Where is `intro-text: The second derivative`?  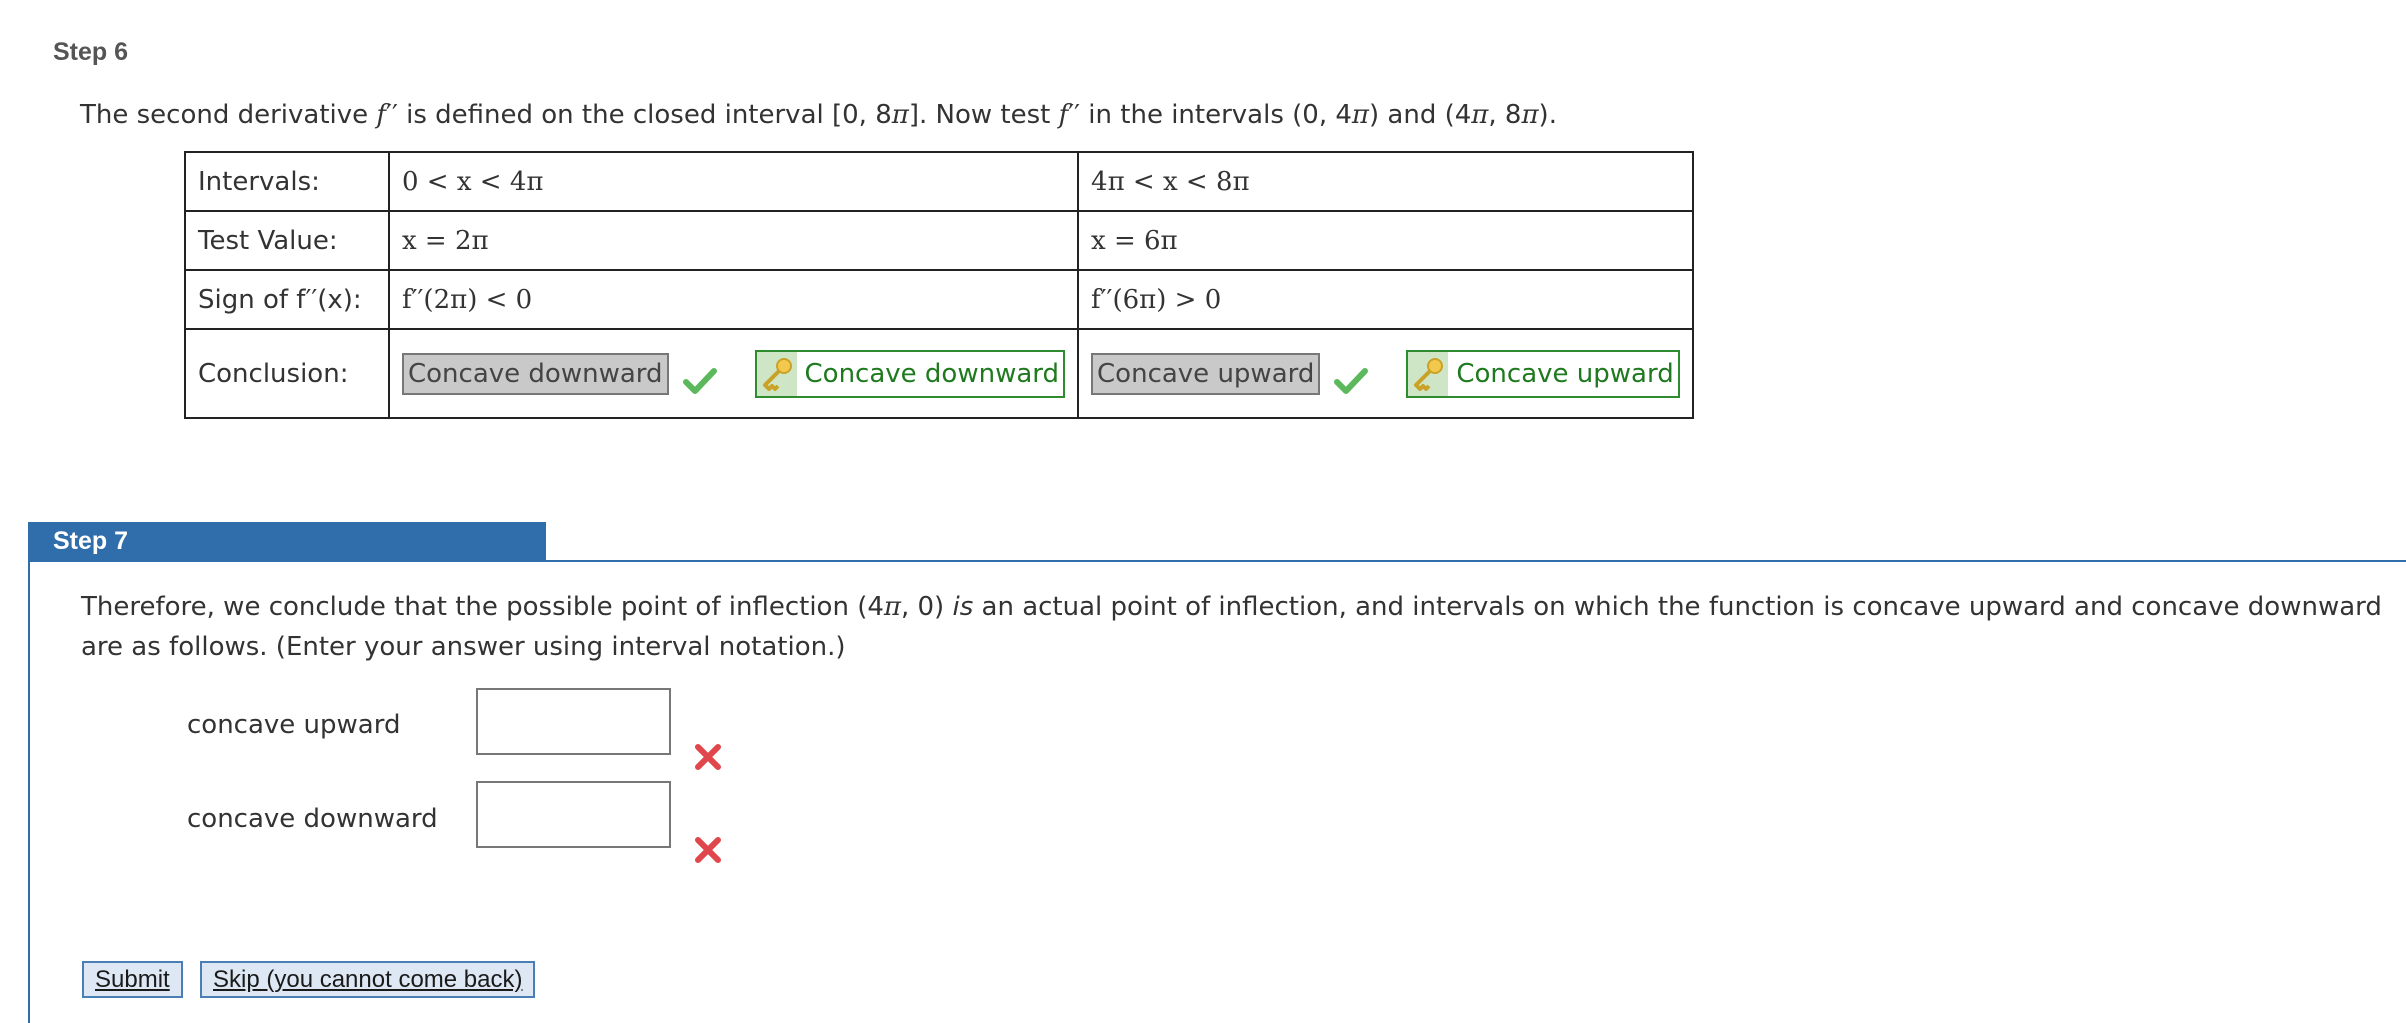 intro-text: The second derivative is located at coordinates (228, 115).